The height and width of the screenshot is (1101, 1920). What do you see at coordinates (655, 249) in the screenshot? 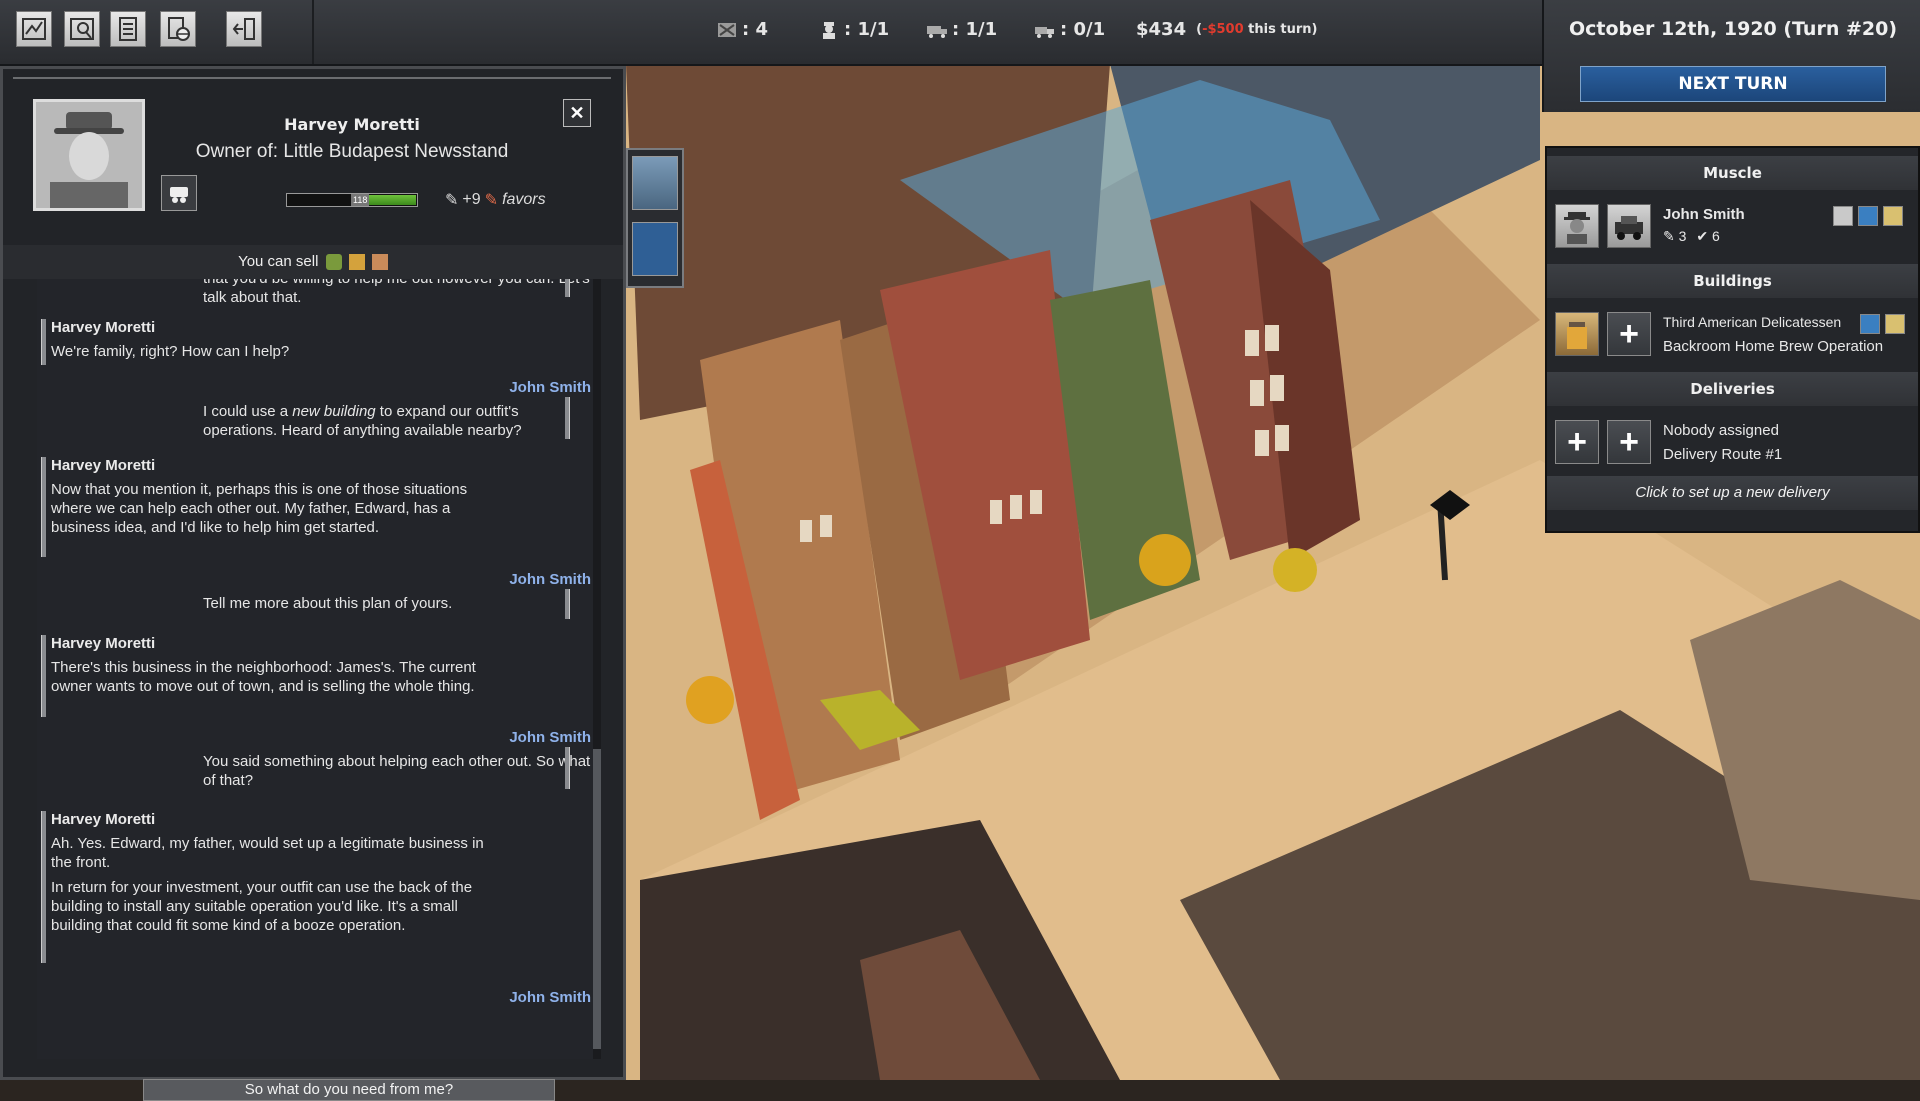
I see `rail-crossed-tools-icon` at bounding box center [655, 249].